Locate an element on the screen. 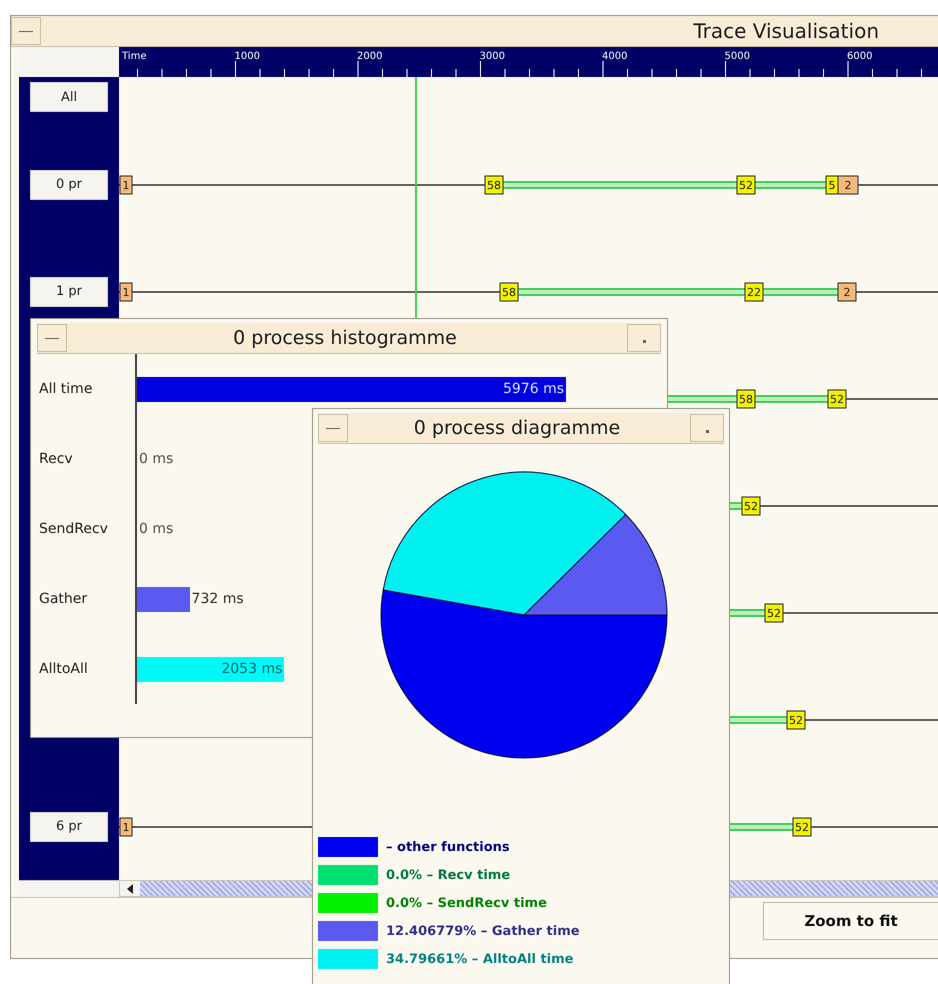  process-button: 1 pr is located at coordinates (69, 291).